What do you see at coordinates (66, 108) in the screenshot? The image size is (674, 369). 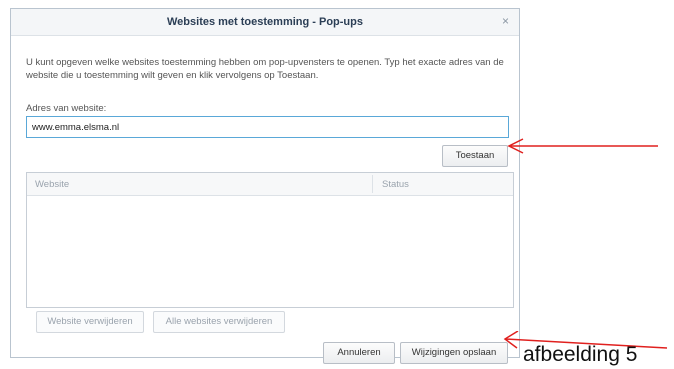 I see `address-label: Adres van website:` at bounding box center [66, 108].